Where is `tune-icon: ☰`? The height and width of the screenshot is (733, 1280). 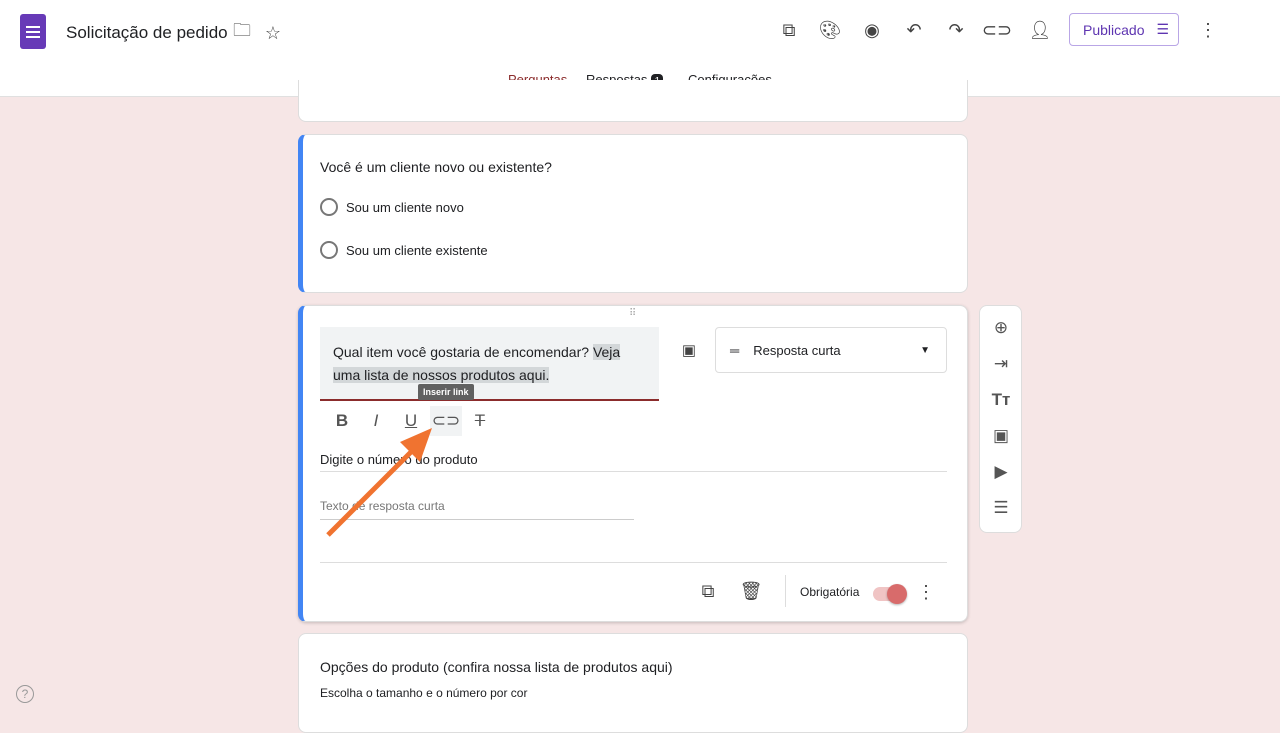
tune-icon: ☰ is located at coordinates (1163, 29).